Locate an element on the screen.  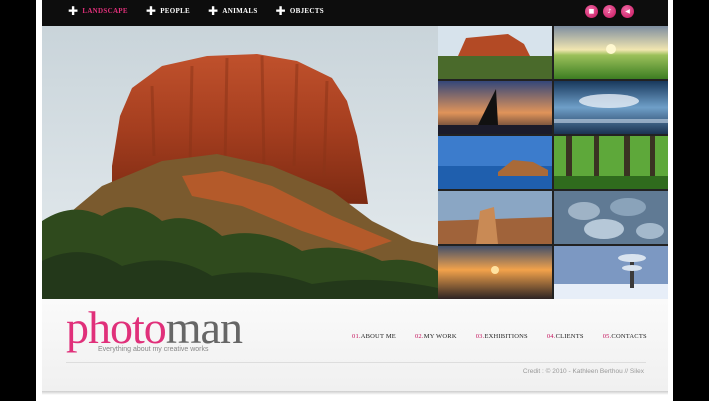
footer-nav-number: 01. is located at coordinates (356, 336).